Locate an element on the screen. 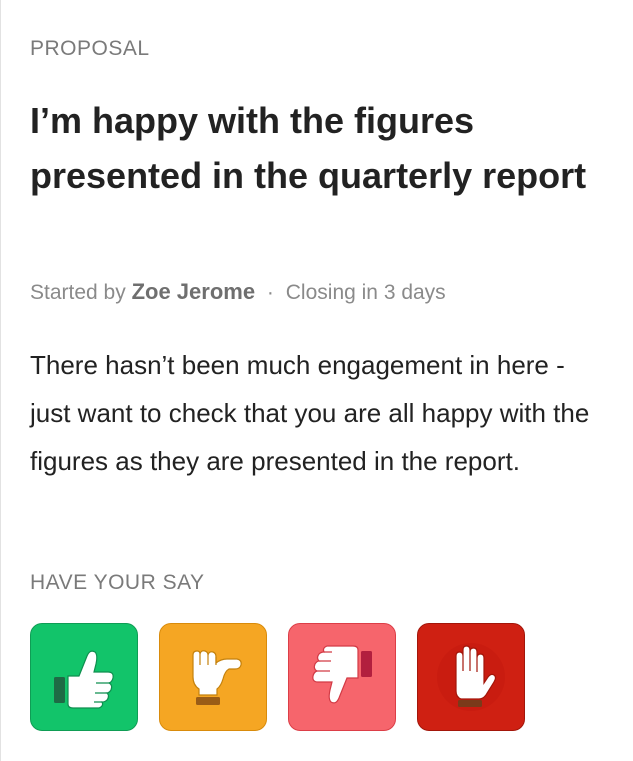  raised-hand-block-icon is located at coordinates (471, 677).